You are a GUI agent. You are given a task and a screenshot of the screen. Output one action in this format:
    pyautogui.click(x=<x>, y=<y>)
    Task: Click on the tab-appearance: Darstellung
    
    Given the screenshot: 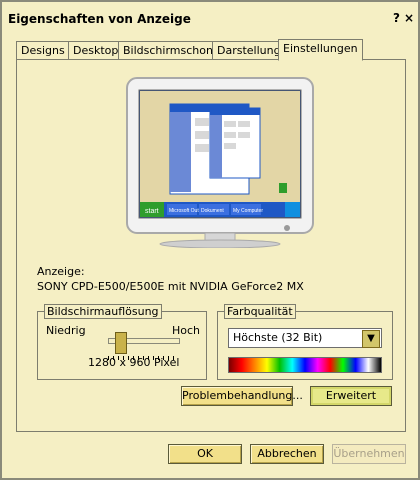 What is the action you would take?
    pyautogui.click(x=249, y=50)
    